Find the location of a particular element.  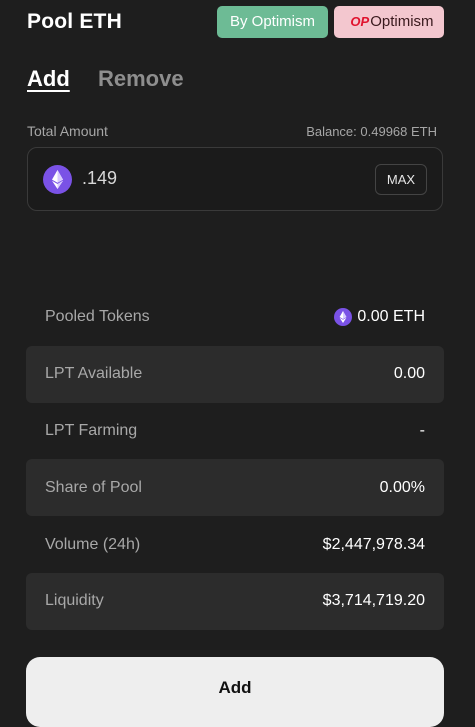

stat-label: Volume (24h) is located at coordinates (93, 544).